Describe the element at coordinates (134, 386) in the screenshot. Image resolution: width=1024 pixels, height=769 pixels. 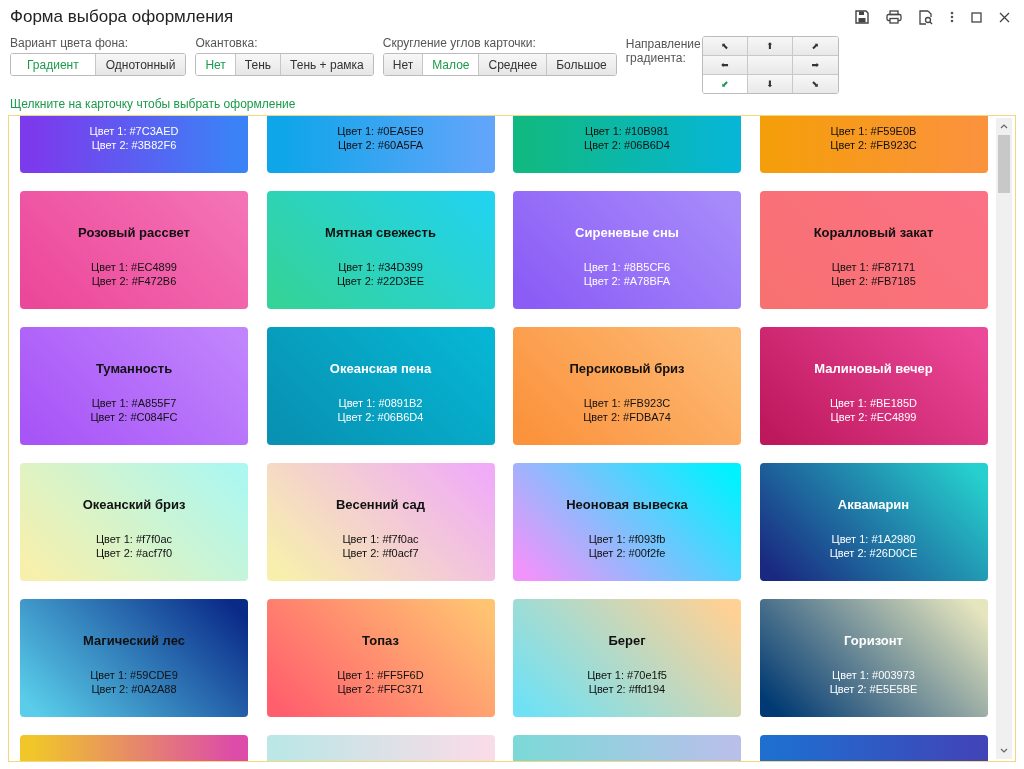
I see `theme-card: Туманность Цвет 1: #A855F7 Цвет 2: #C084FC` at that location.